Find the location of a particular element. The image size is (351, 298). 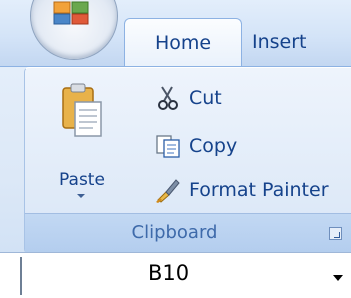

tab-insert: Insert is located at coordinates (301, 42).